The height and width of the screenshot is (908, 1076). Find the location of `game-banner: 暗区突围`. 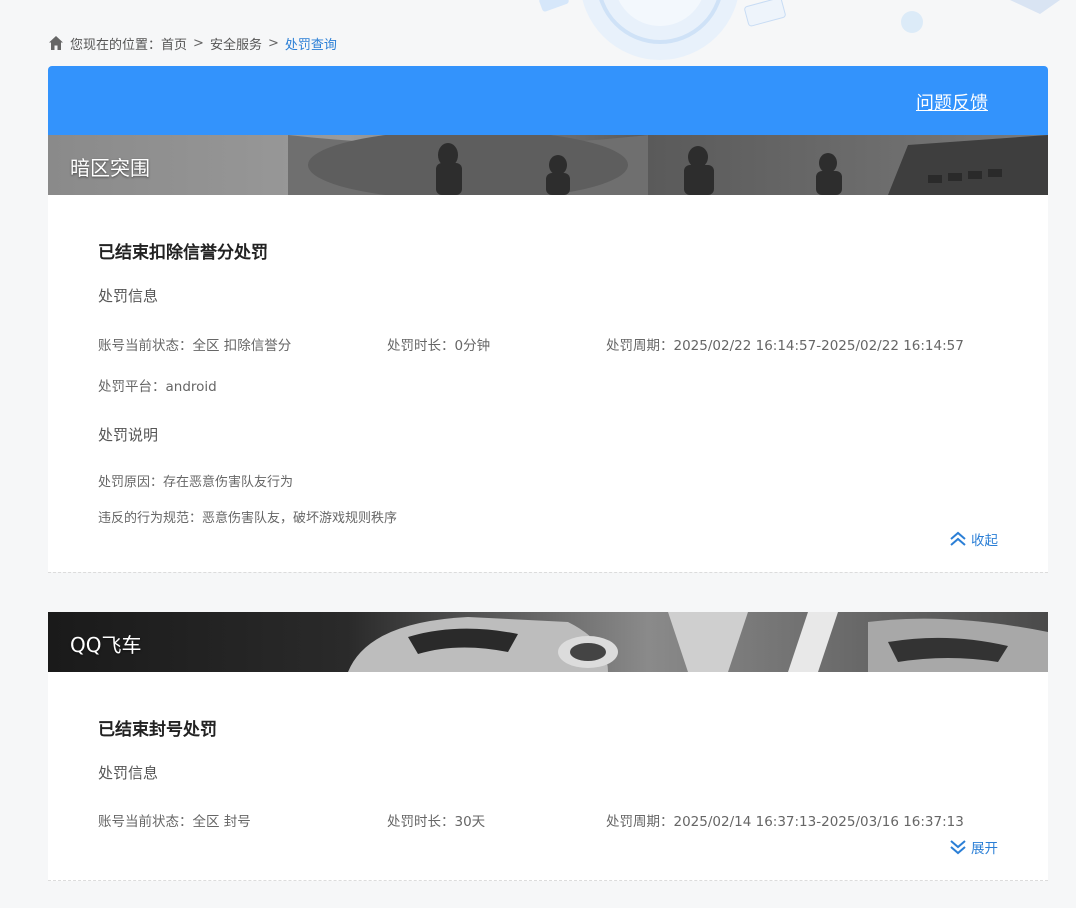

game-banner: 暗区突围 is located at coordinates (548, 165).